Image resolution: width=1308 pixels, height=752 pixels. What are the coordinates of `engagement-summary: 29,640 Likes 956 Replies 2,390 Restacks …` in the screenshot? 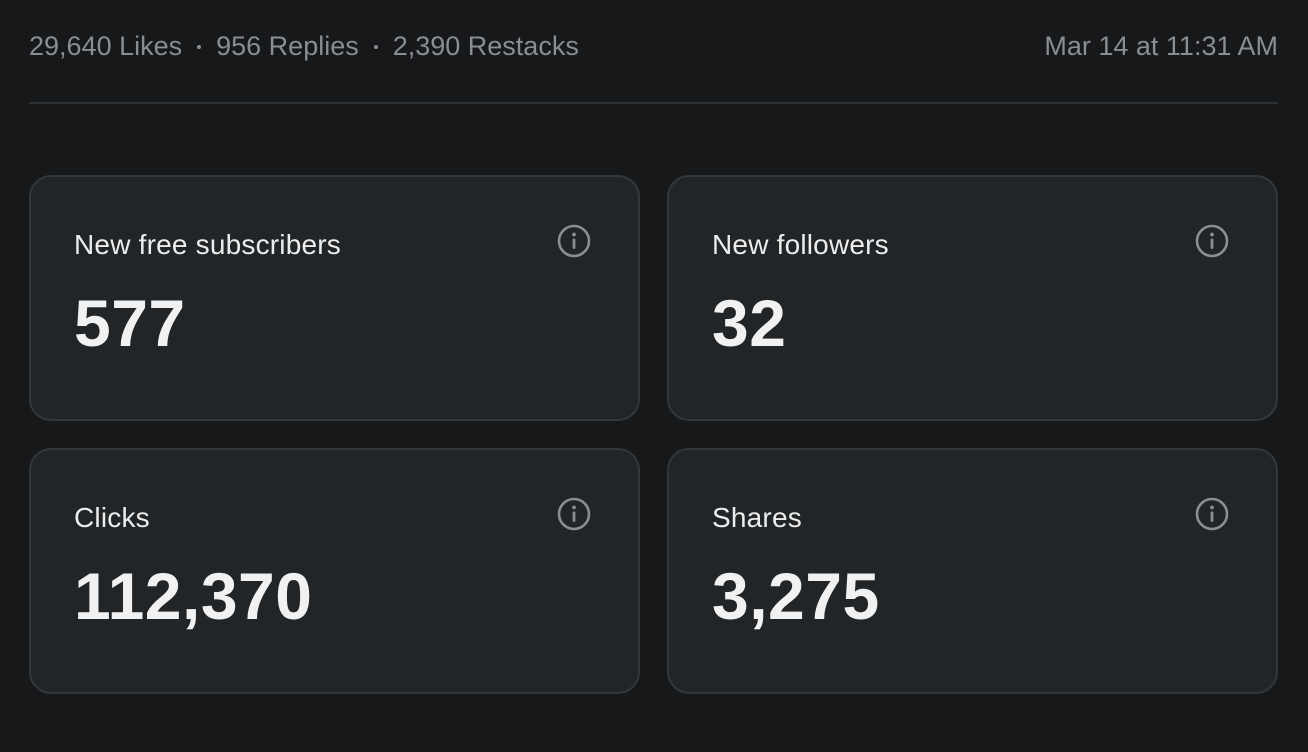 It's located at (653, 46).